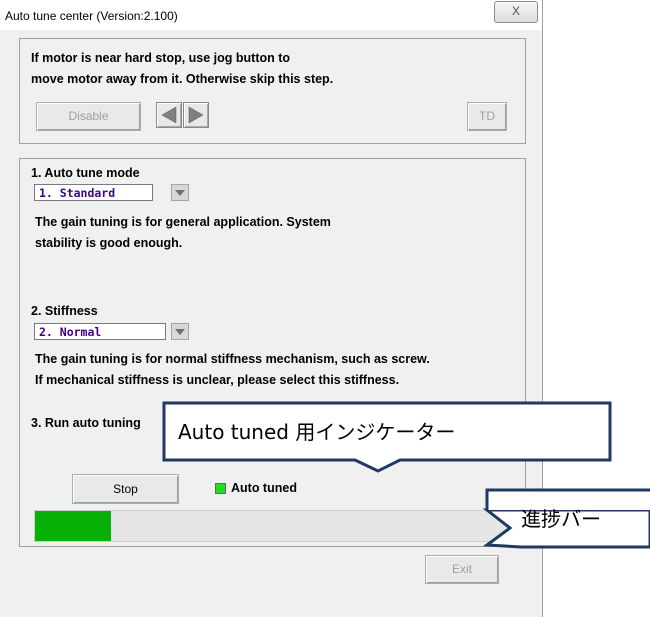 The image size is (650, 617). Describe the element at coordinates (64, 311) in the screenshot. I see `stiffness-heading: 2. Stiffness` at that location.